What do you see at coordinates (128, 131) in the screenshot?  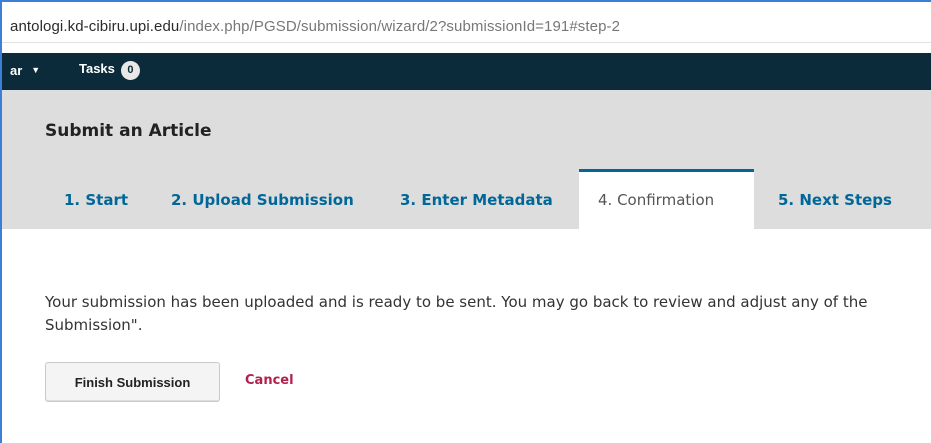 I see `page-title: Submit an Article` at bounding box center [128, 131].